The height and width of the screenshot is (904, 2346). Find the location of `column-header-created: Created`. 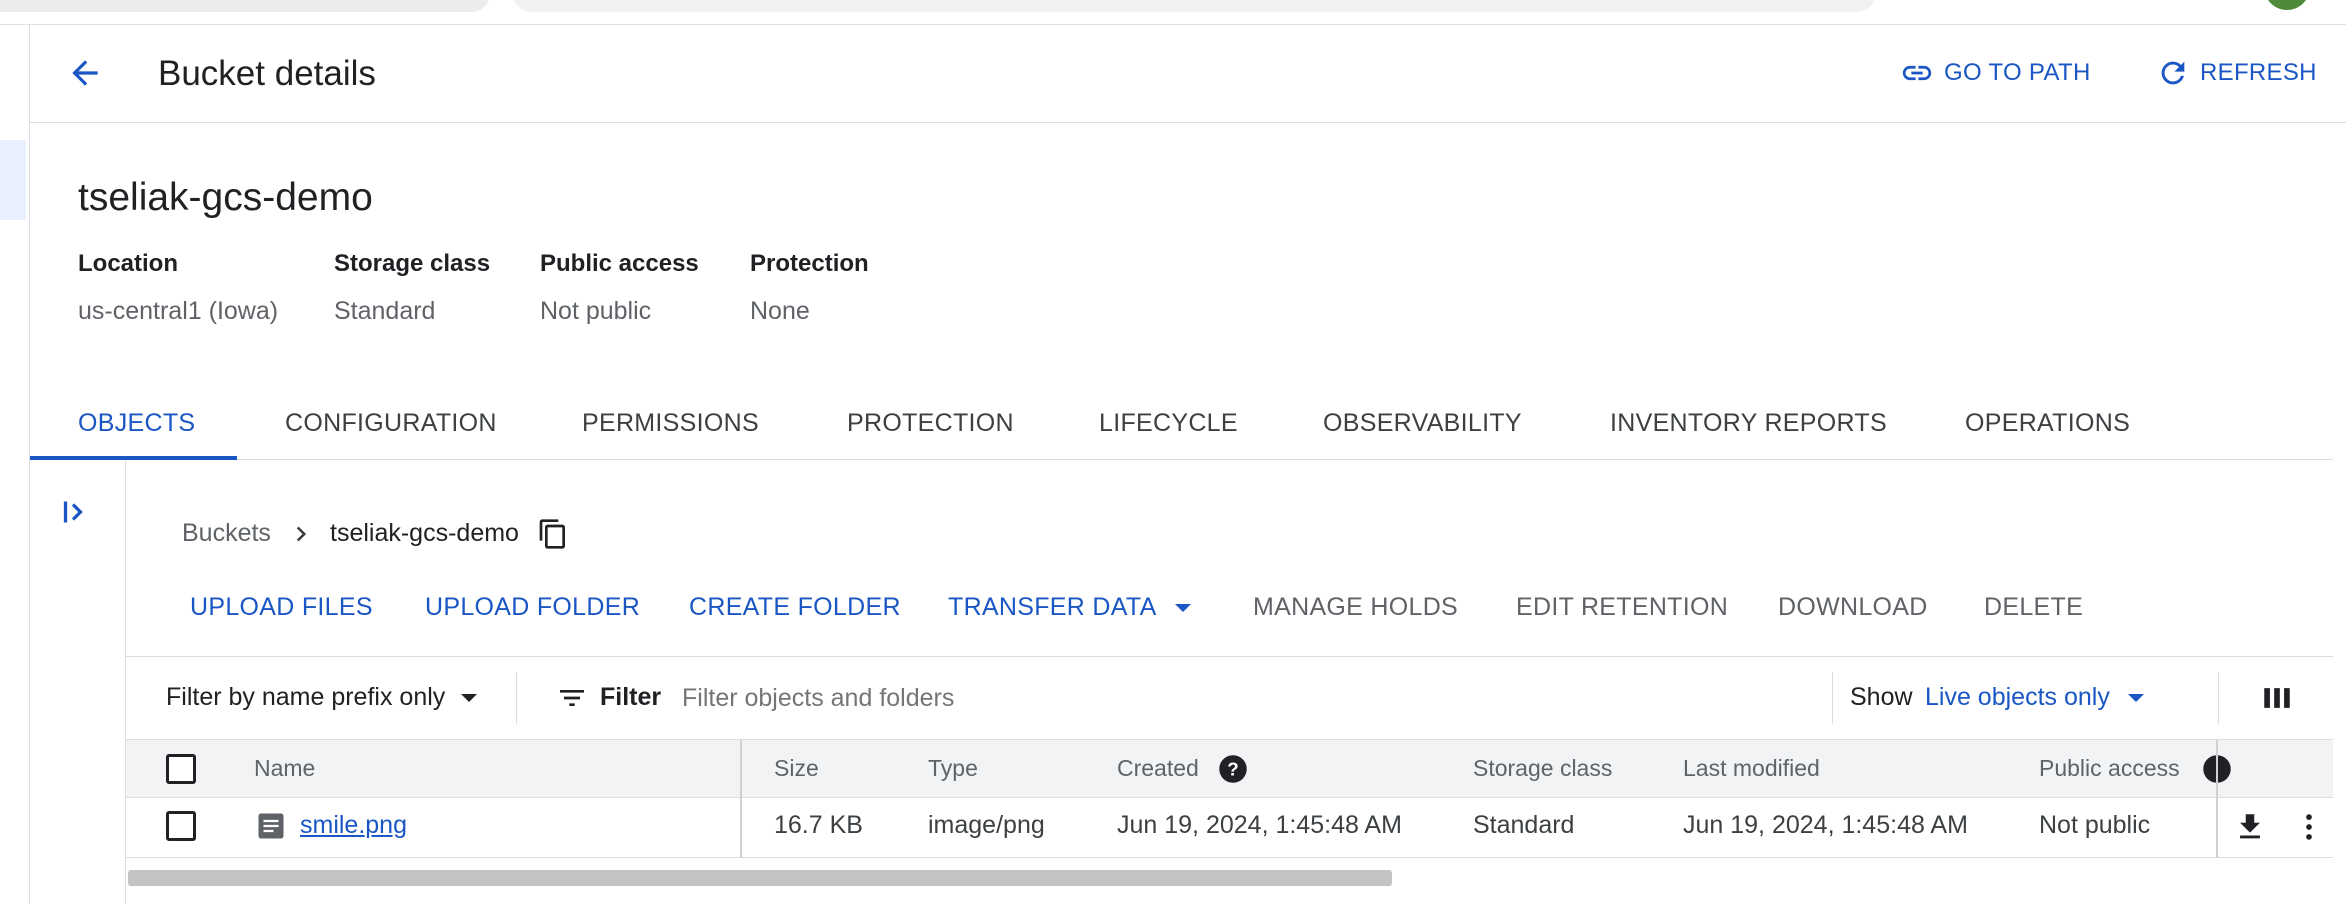

column-header-created: Created is located at coordinates (1158, 768).